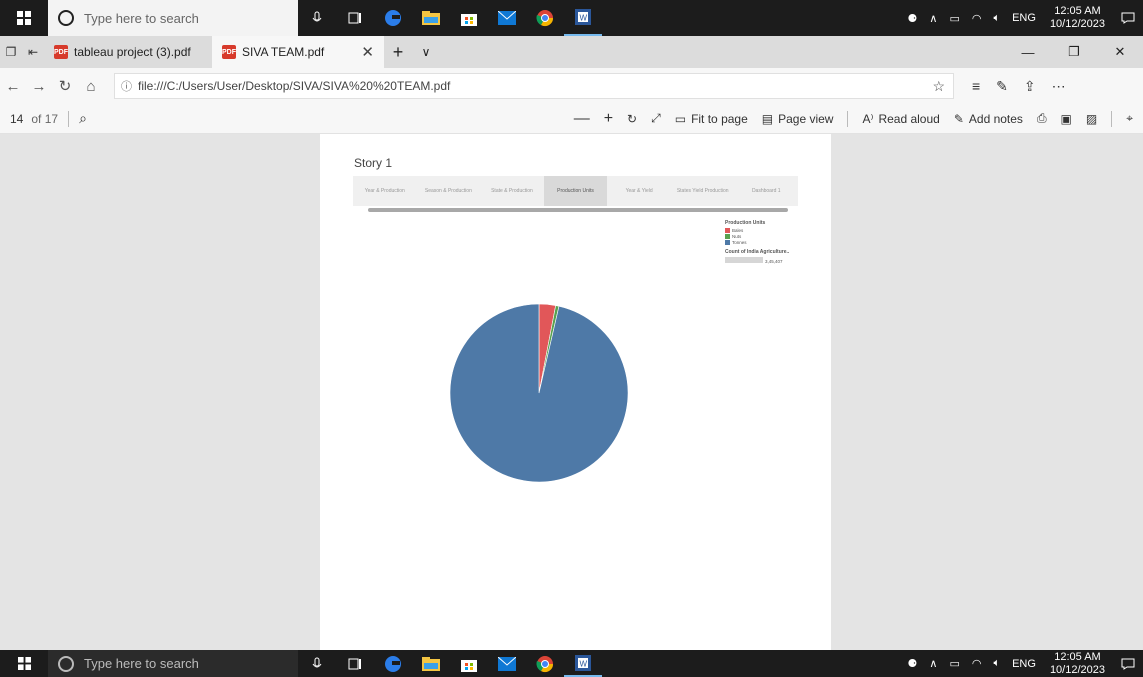  What do you see at coordinates (942, 86) in the screenshot?
I see `favorite-star-icon: ☆` at bounding box center [942, 86].